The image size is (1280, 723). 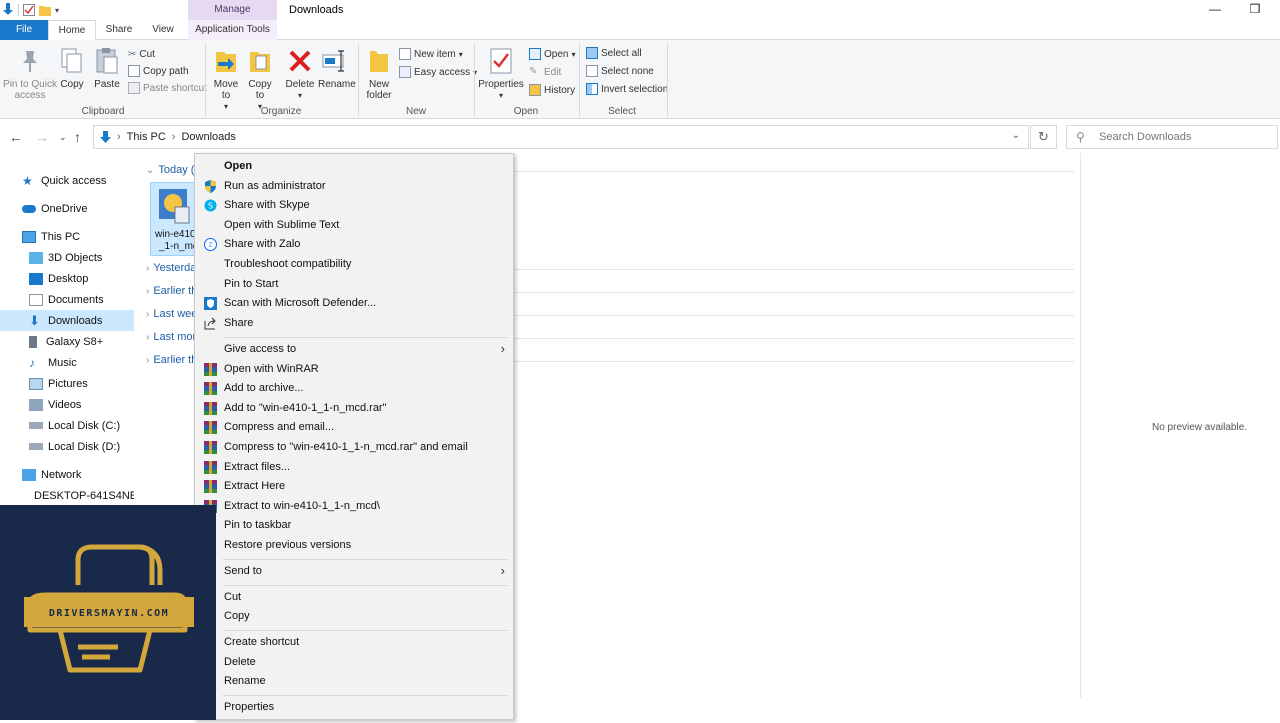 What do you see at coordinates (171, 291) in the screenshot?
I see `group-header-earlier-week: › Earlier th` at bounding box center [171, 291].